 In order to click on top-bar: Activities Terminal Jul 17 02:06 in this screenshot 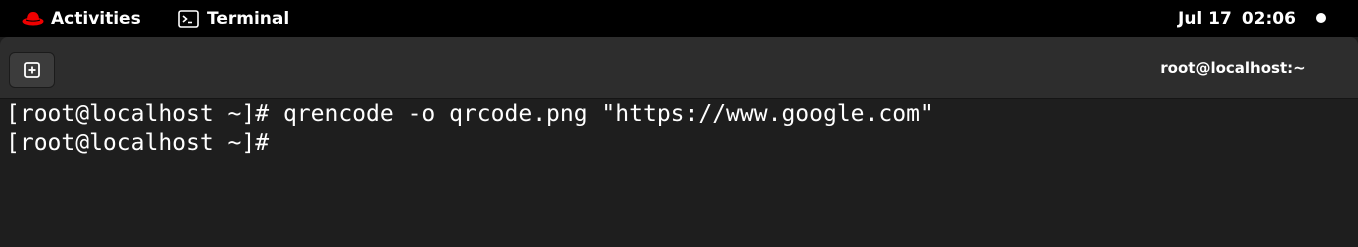, I will do `click(679, 18)`.